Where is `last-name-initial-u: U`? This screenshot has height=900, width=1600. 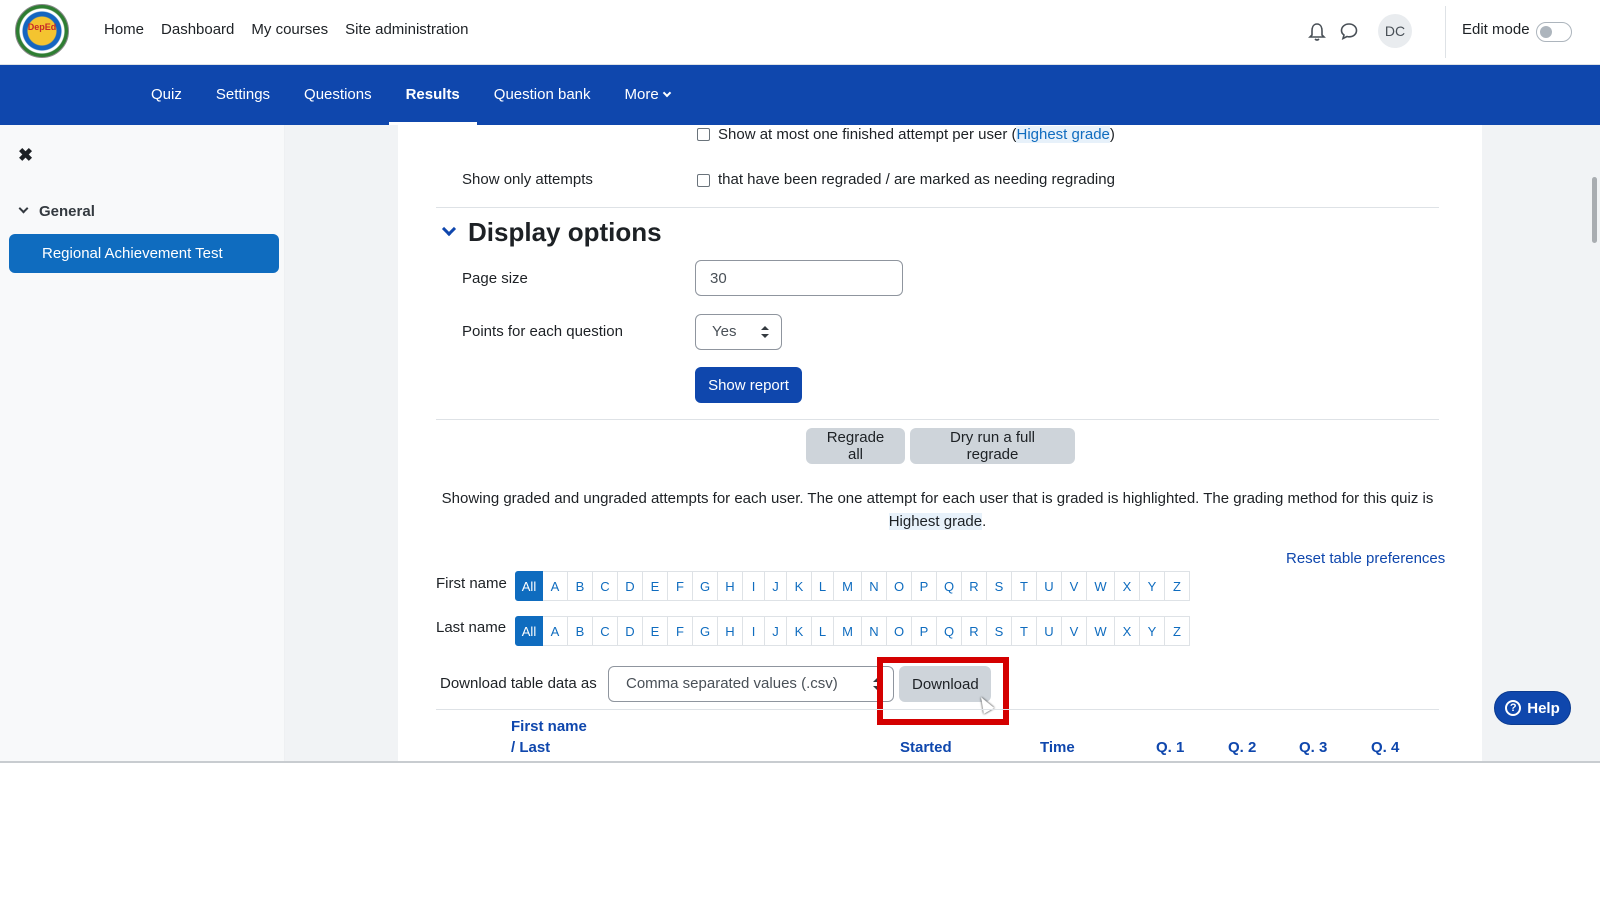
last-name-initial-u: U is located at coordinates (1049, 631).